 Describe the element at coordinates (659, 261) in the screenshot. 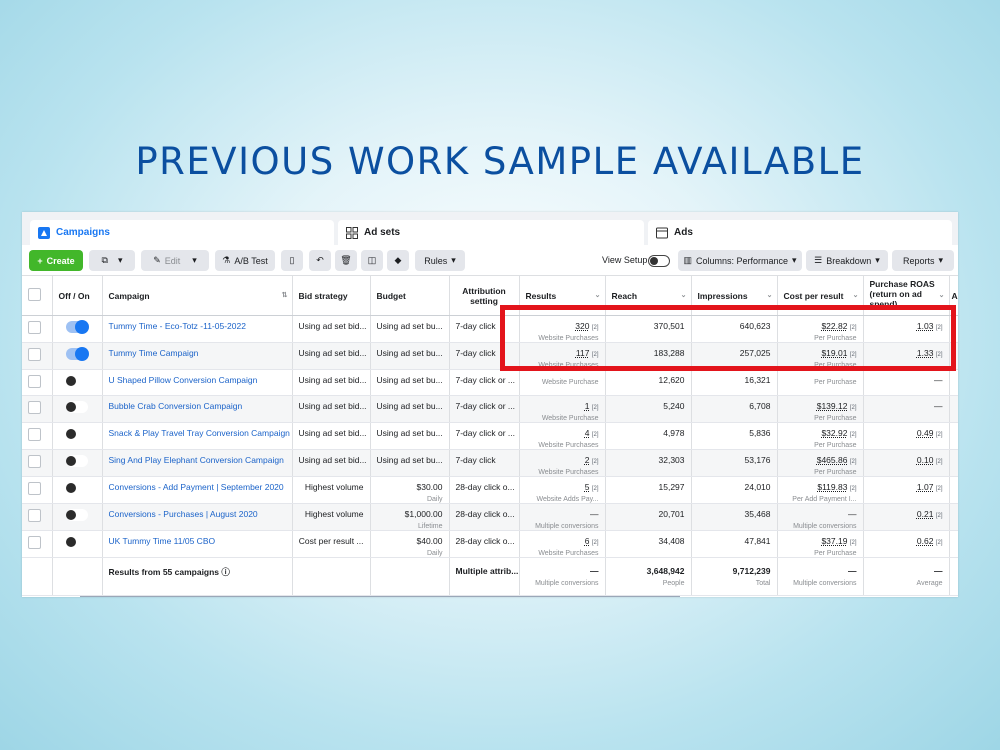

I see `view-setup-toggle` at that location.